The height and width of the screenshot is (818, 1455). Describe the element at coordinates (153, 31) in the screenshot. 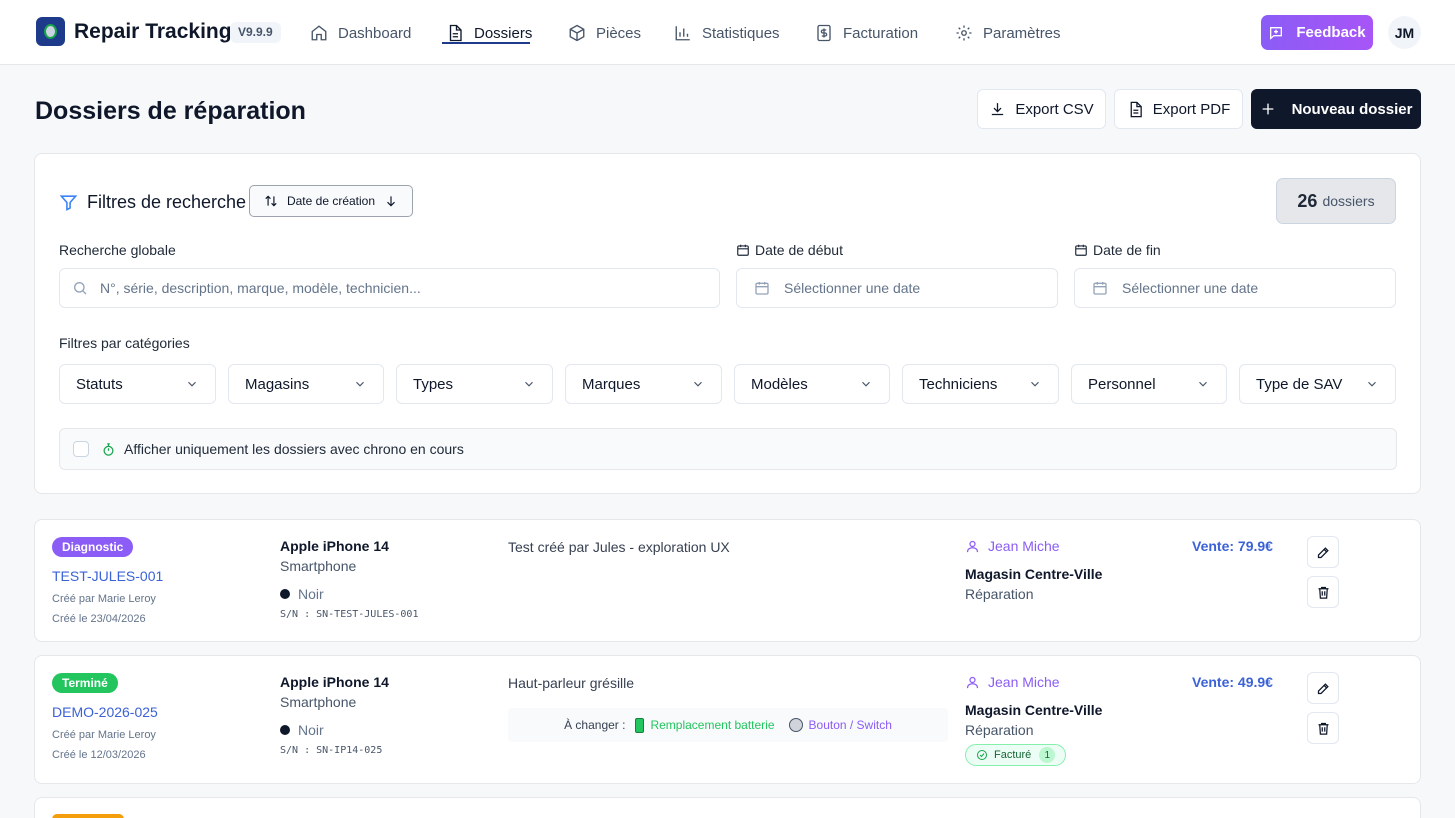

I see `brand-name: Repair Tracking` at that location.